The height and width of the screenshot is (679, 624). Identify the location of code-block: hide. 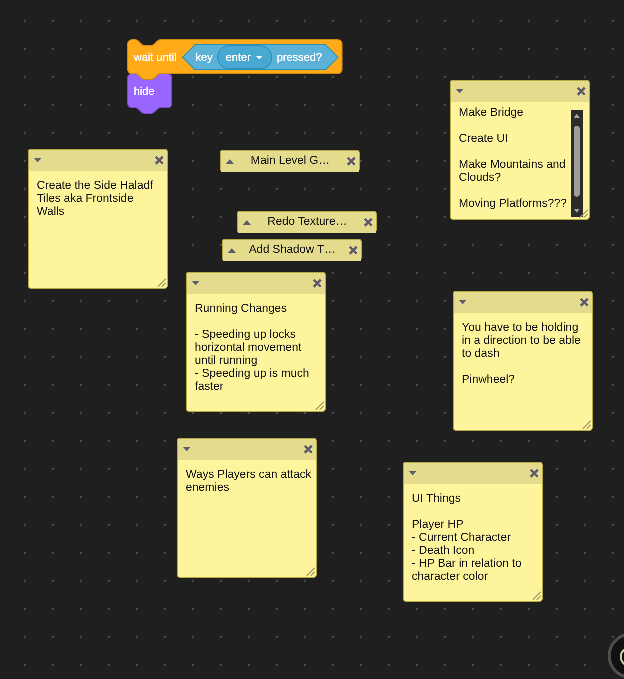
(150, 94).